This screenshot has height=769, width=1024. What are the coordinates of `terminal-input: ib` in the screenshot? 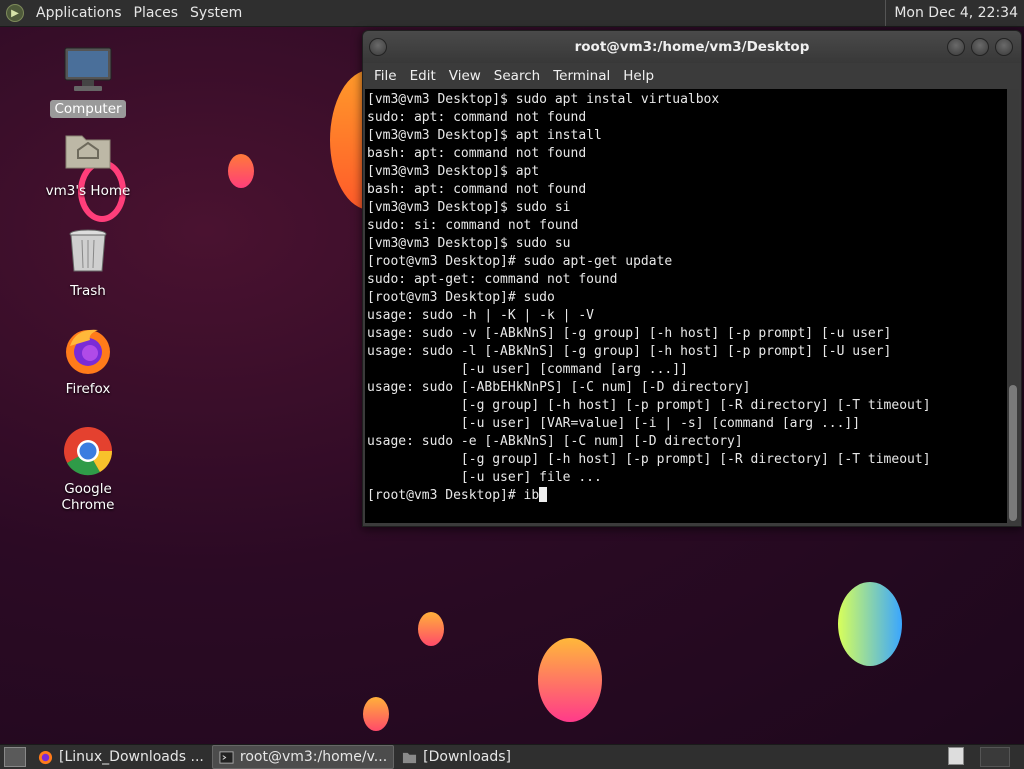 It's located at (532, 495).